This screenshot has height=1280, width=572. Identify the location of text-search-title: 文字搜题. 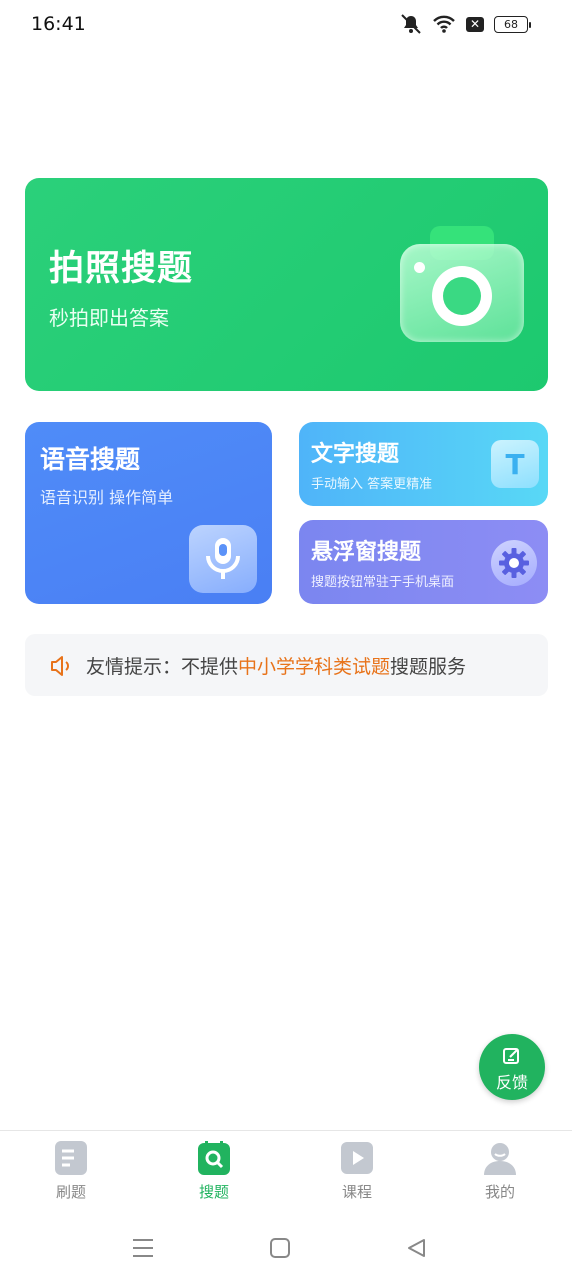
(355, 454).